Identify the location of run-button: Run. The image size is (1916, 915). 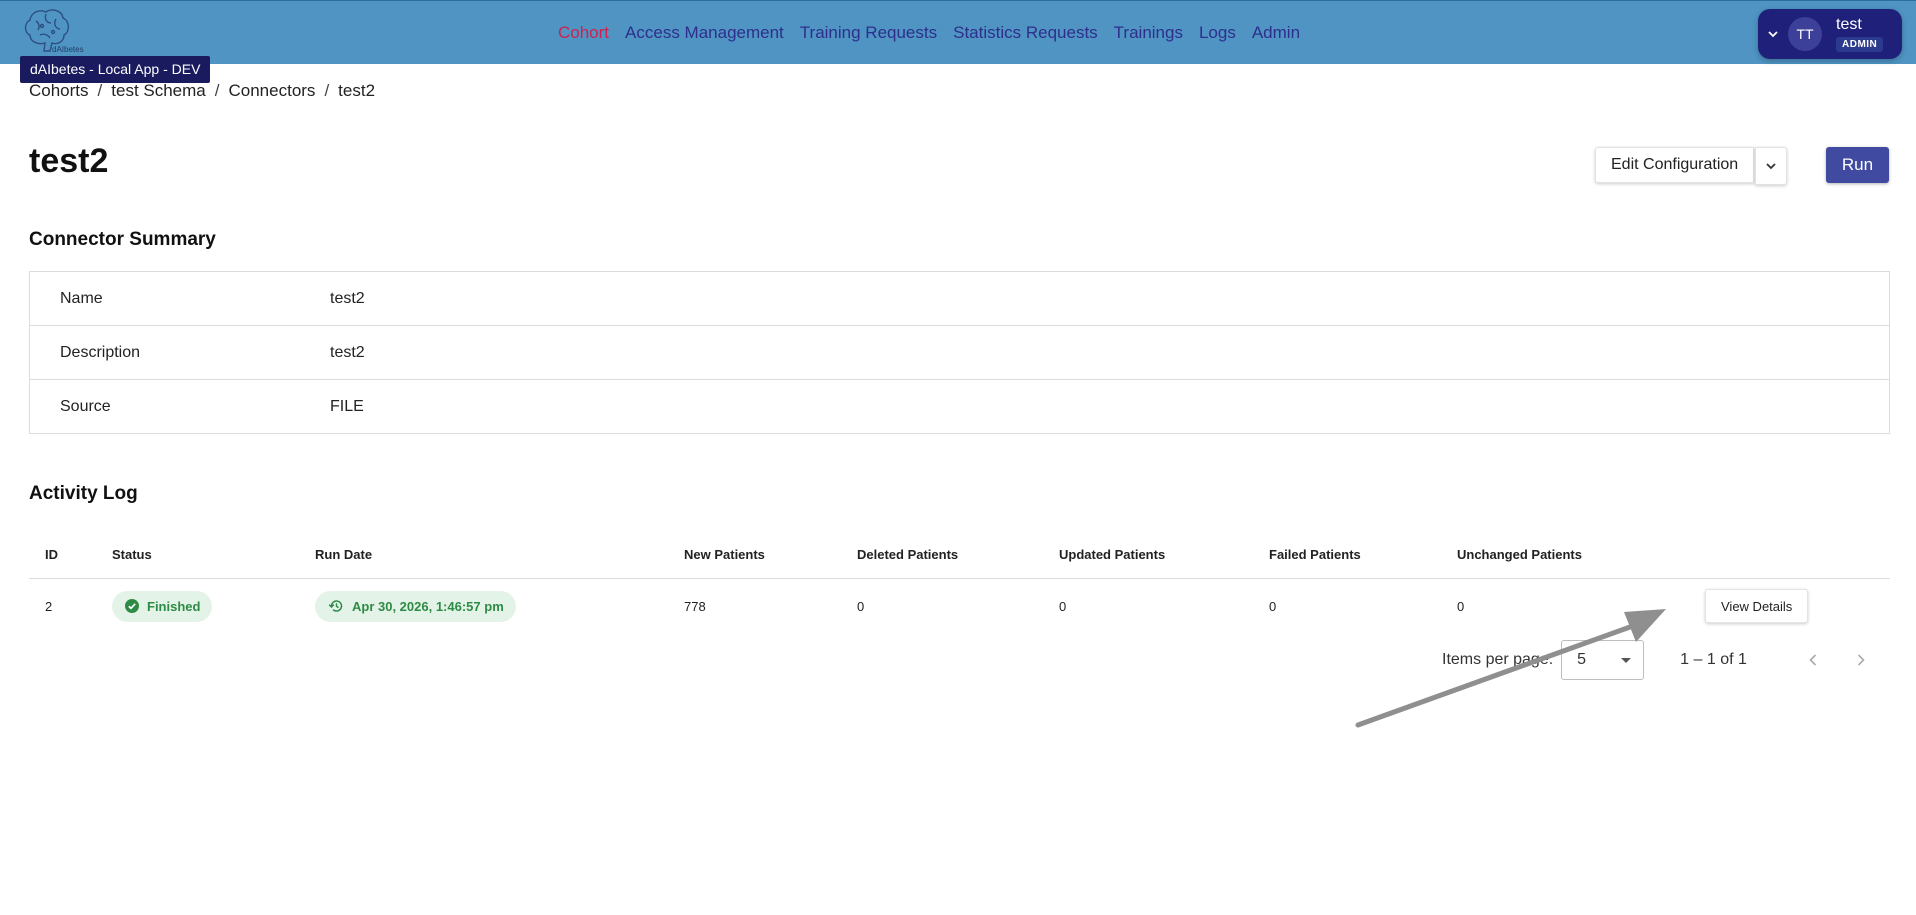
(1857, 165).